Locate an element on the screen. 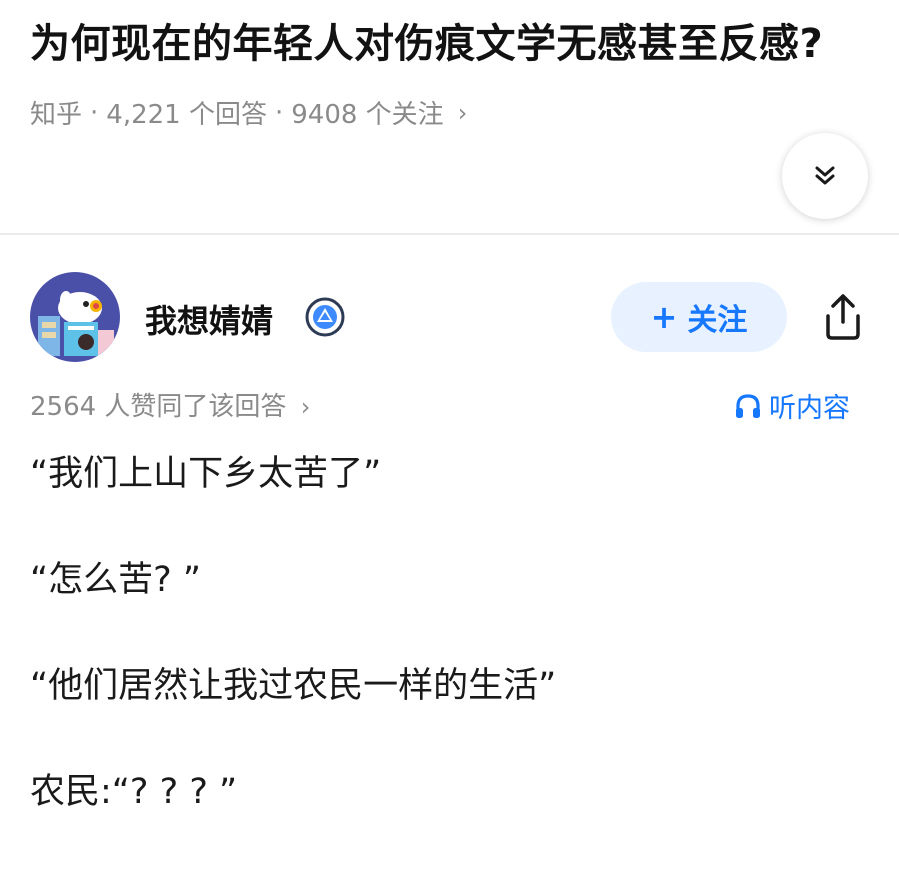 This screenshot has height=872, width=899. follow-label: 关注 is located at coordinates (717, 320).